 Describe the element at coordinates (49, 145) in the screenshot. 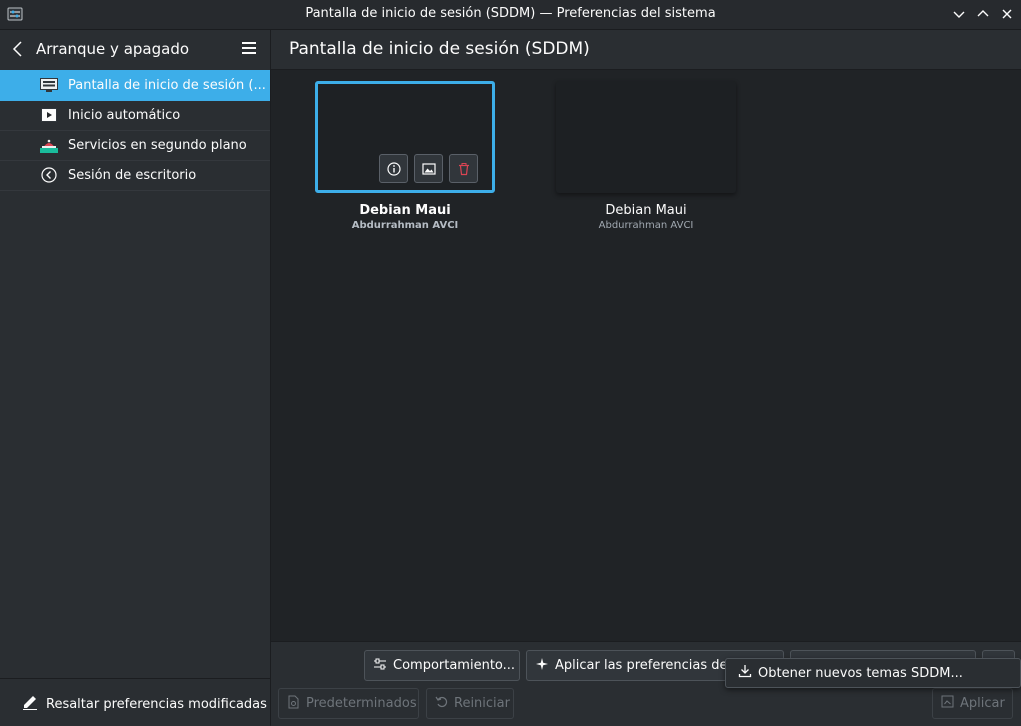

I see `services-icon` at that location.